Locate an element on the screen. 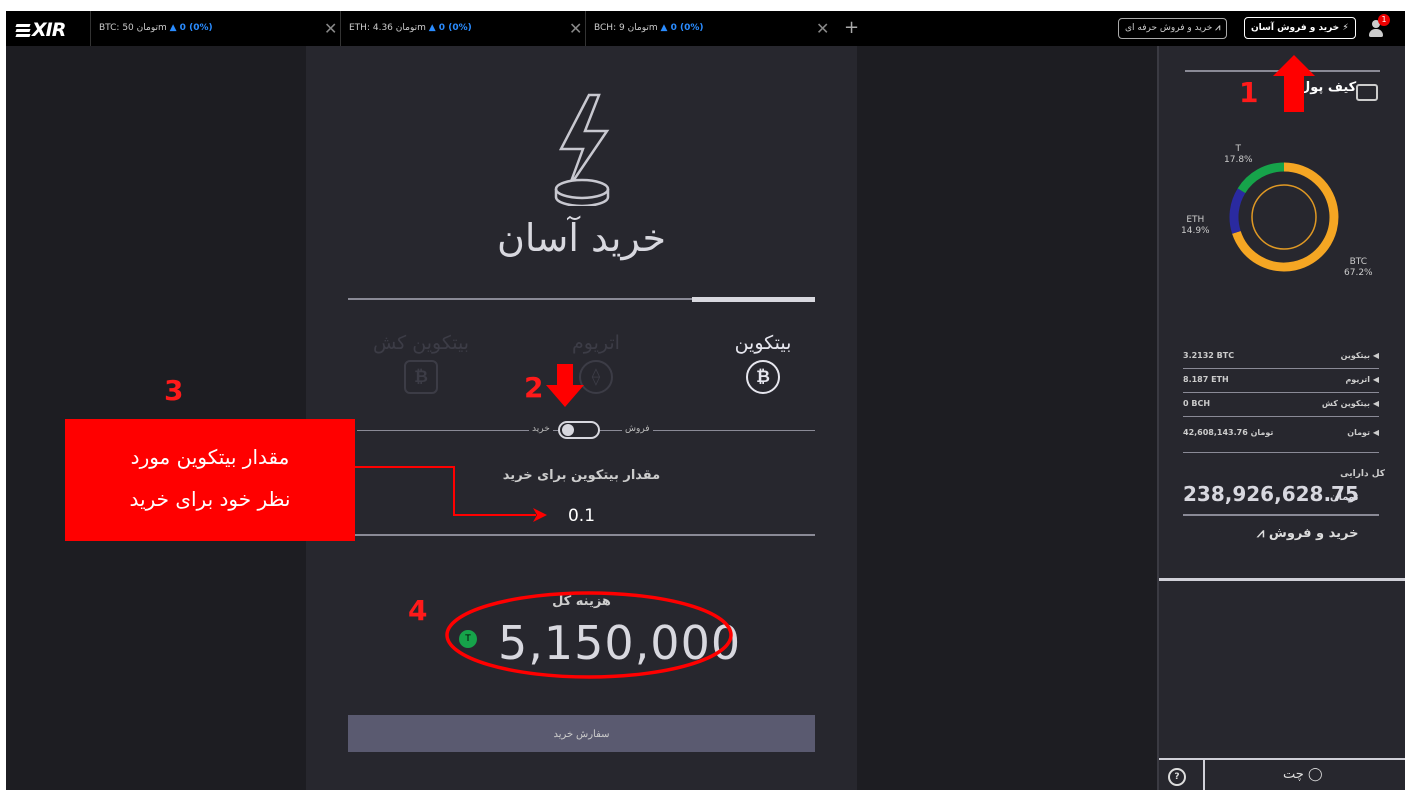 The width and height of the screenshot is (1407, 790). arrow-down-icon is located at coordinates (565, 385).